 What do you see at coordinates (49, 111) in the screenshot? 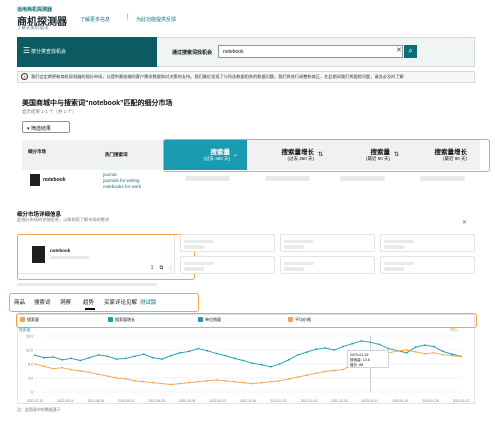
I see `market-results-count: 显示结果 1-1 个（共 1 个）` at bounding box center [49, 111].